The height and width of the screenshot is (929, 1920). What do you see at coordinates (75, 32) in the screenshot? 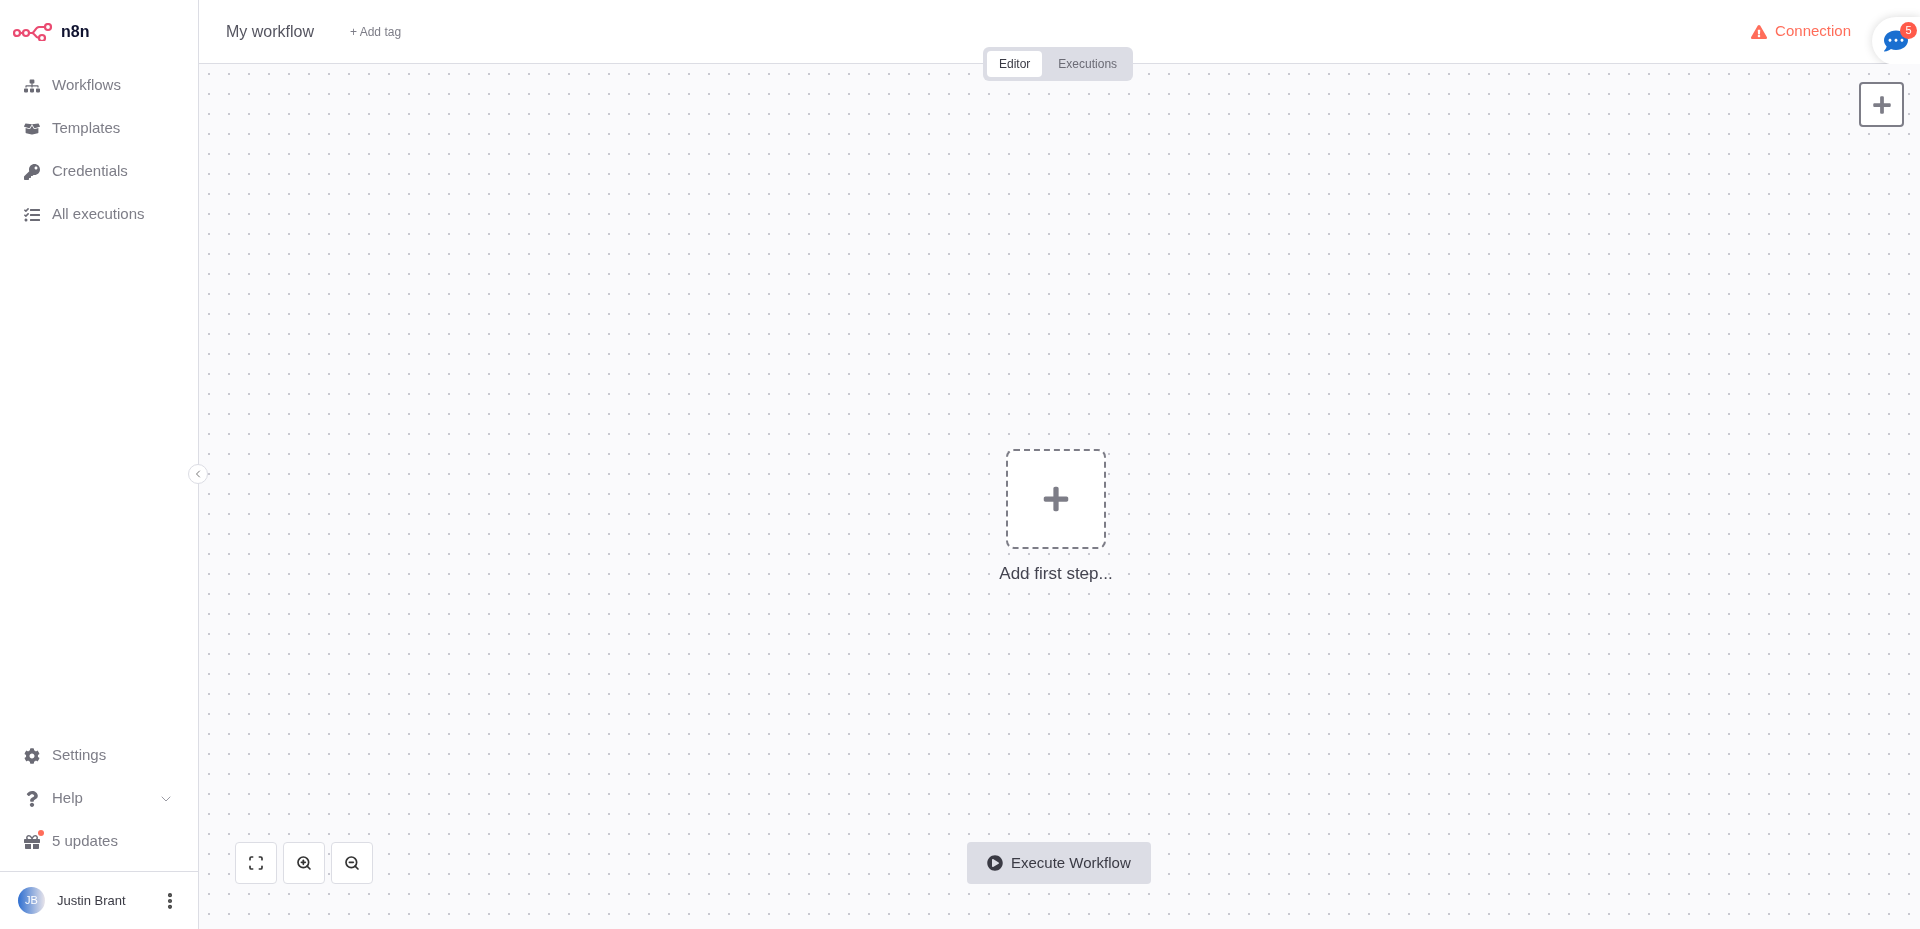
I see `logo-text: n8n` at bounding box center [75, 32].